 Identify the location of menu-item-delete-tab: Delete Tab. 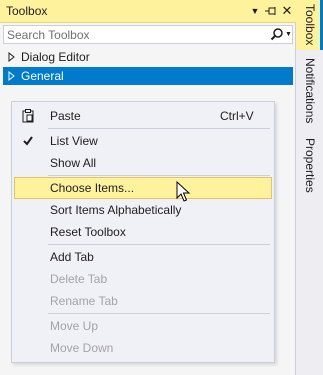
(143, 279).